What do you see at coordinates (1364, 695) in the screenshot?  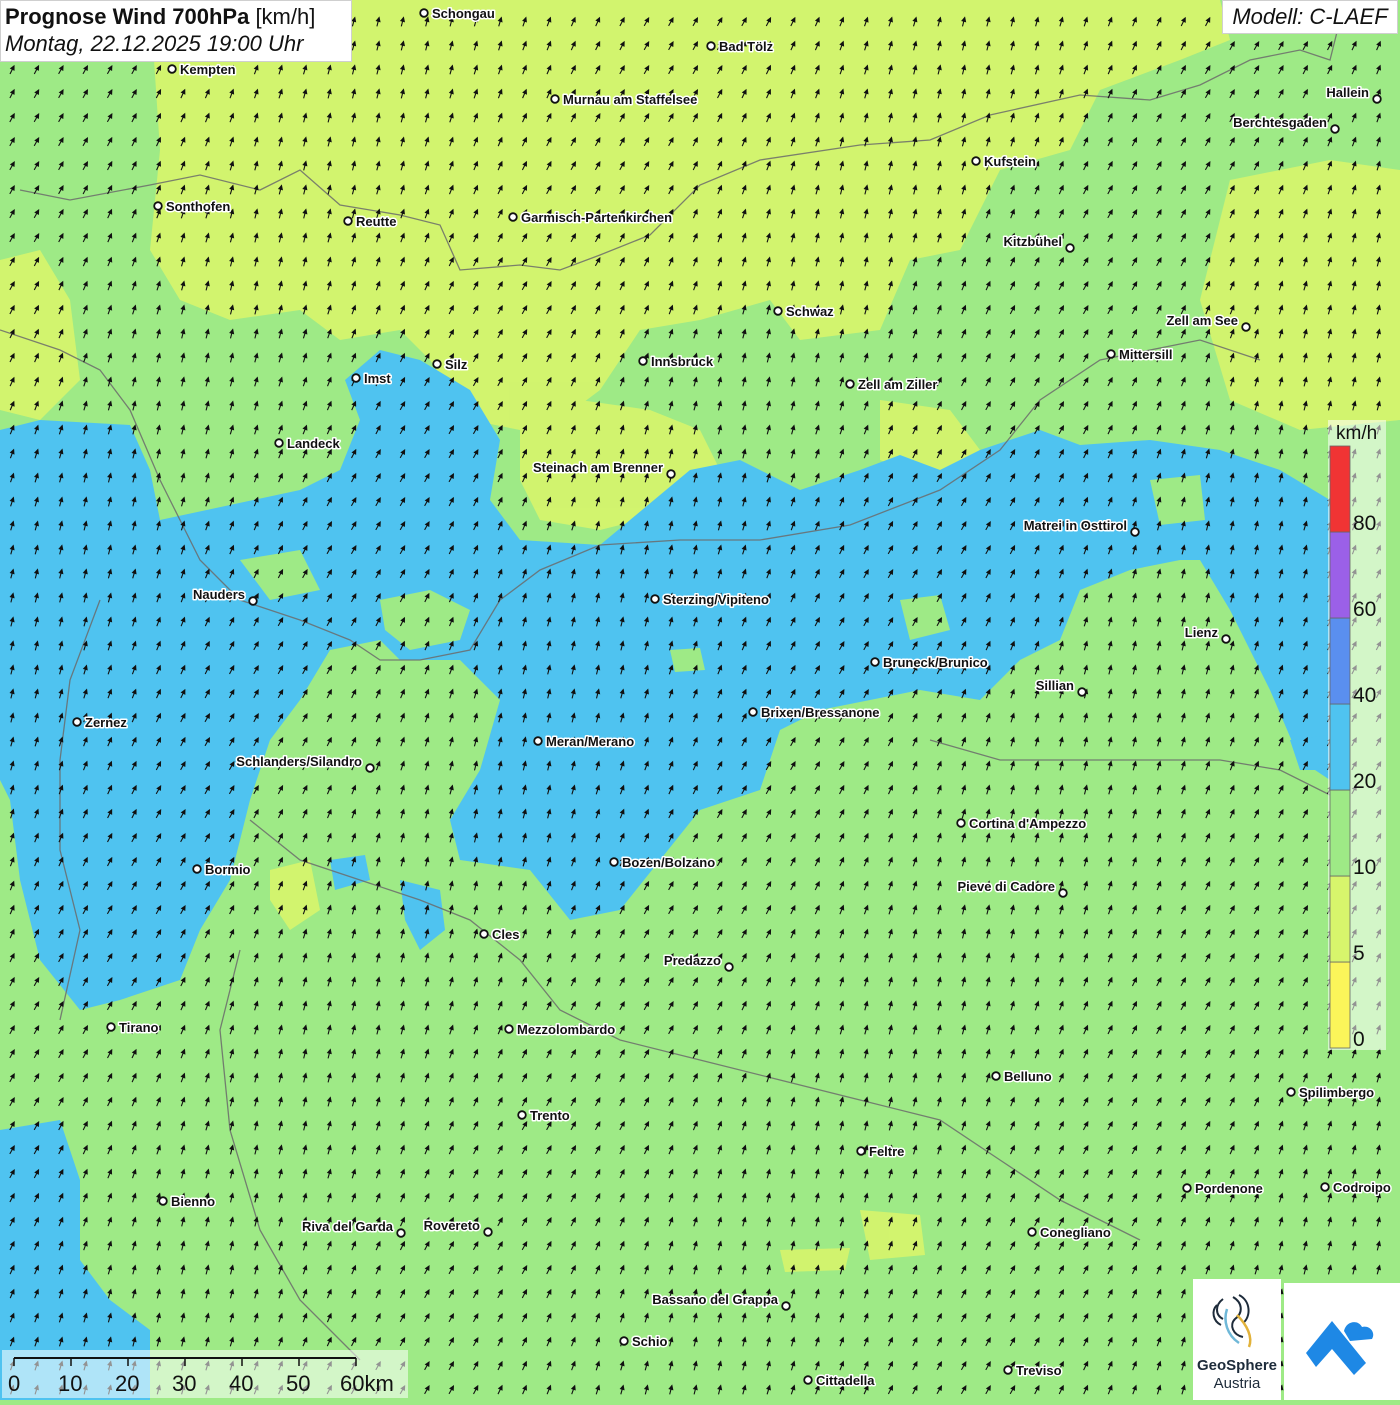 I see `legend-label: 40` at bounding box center [1364, 695].